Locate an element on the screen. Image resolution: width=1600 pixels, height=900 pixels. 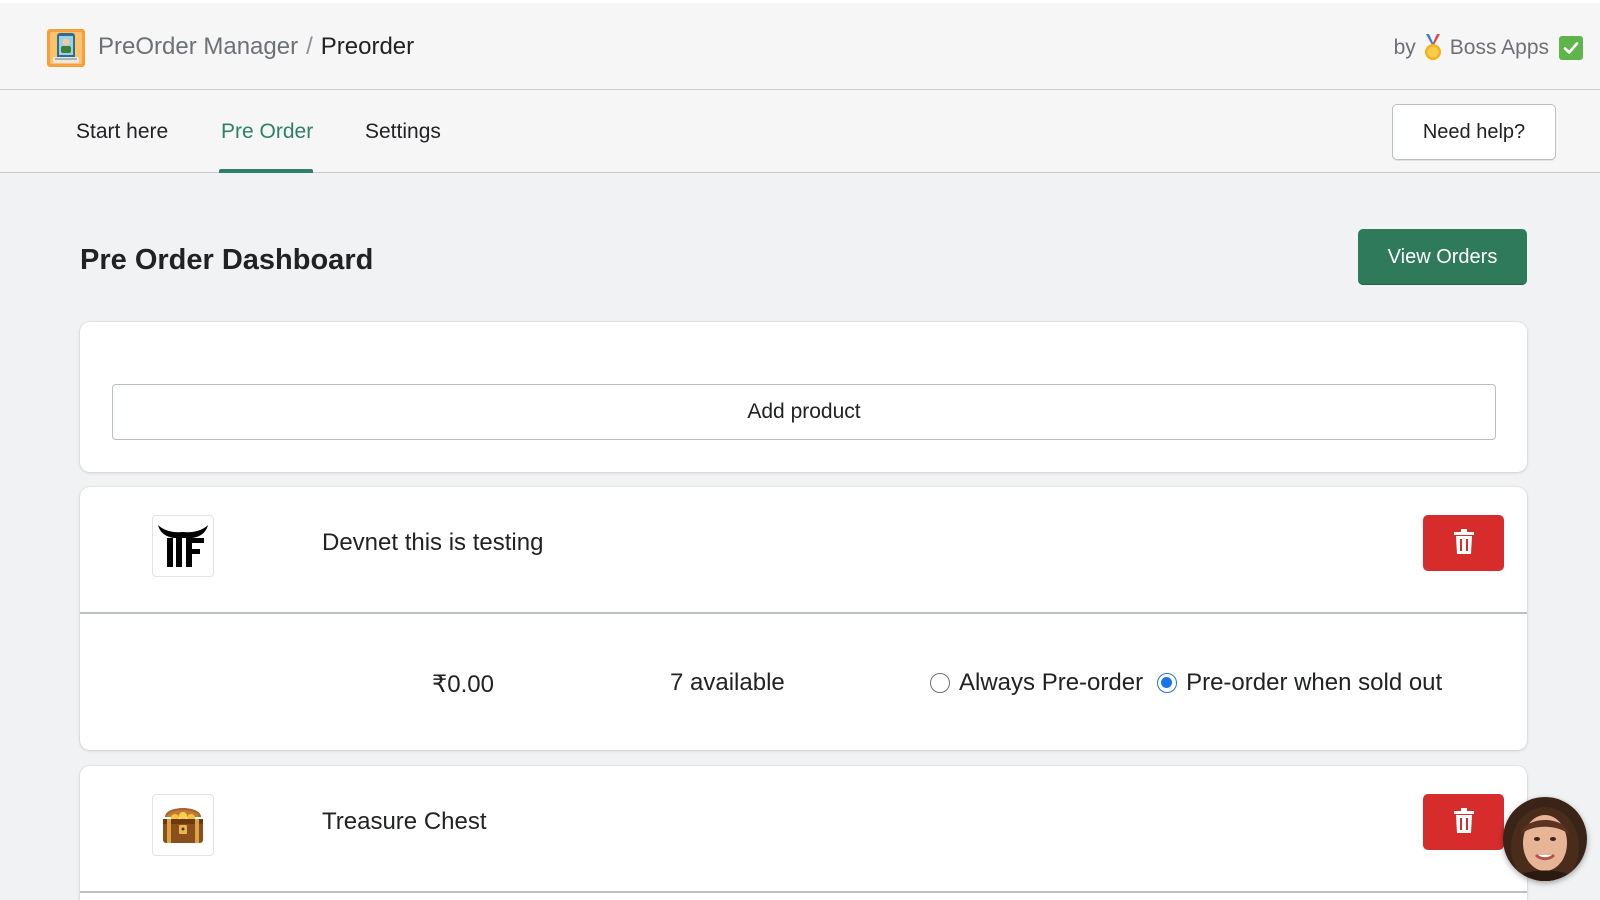
app-header: PreOrder Manager / Preorder by Boss Apps is located at coordinates (800, 45).